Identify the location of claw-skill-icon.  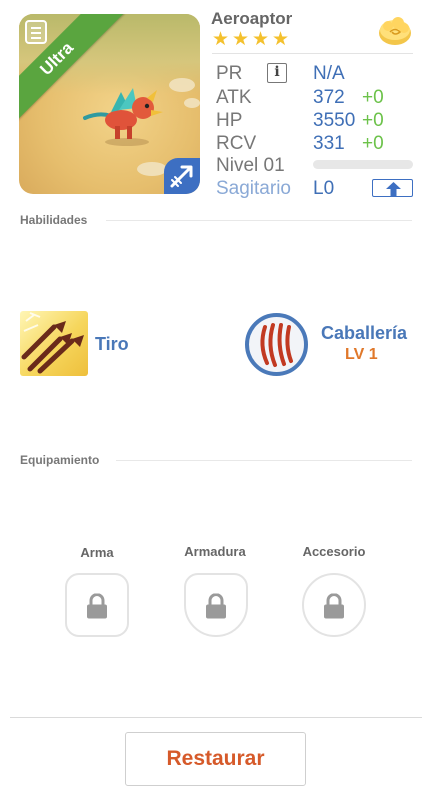
(276, 344).